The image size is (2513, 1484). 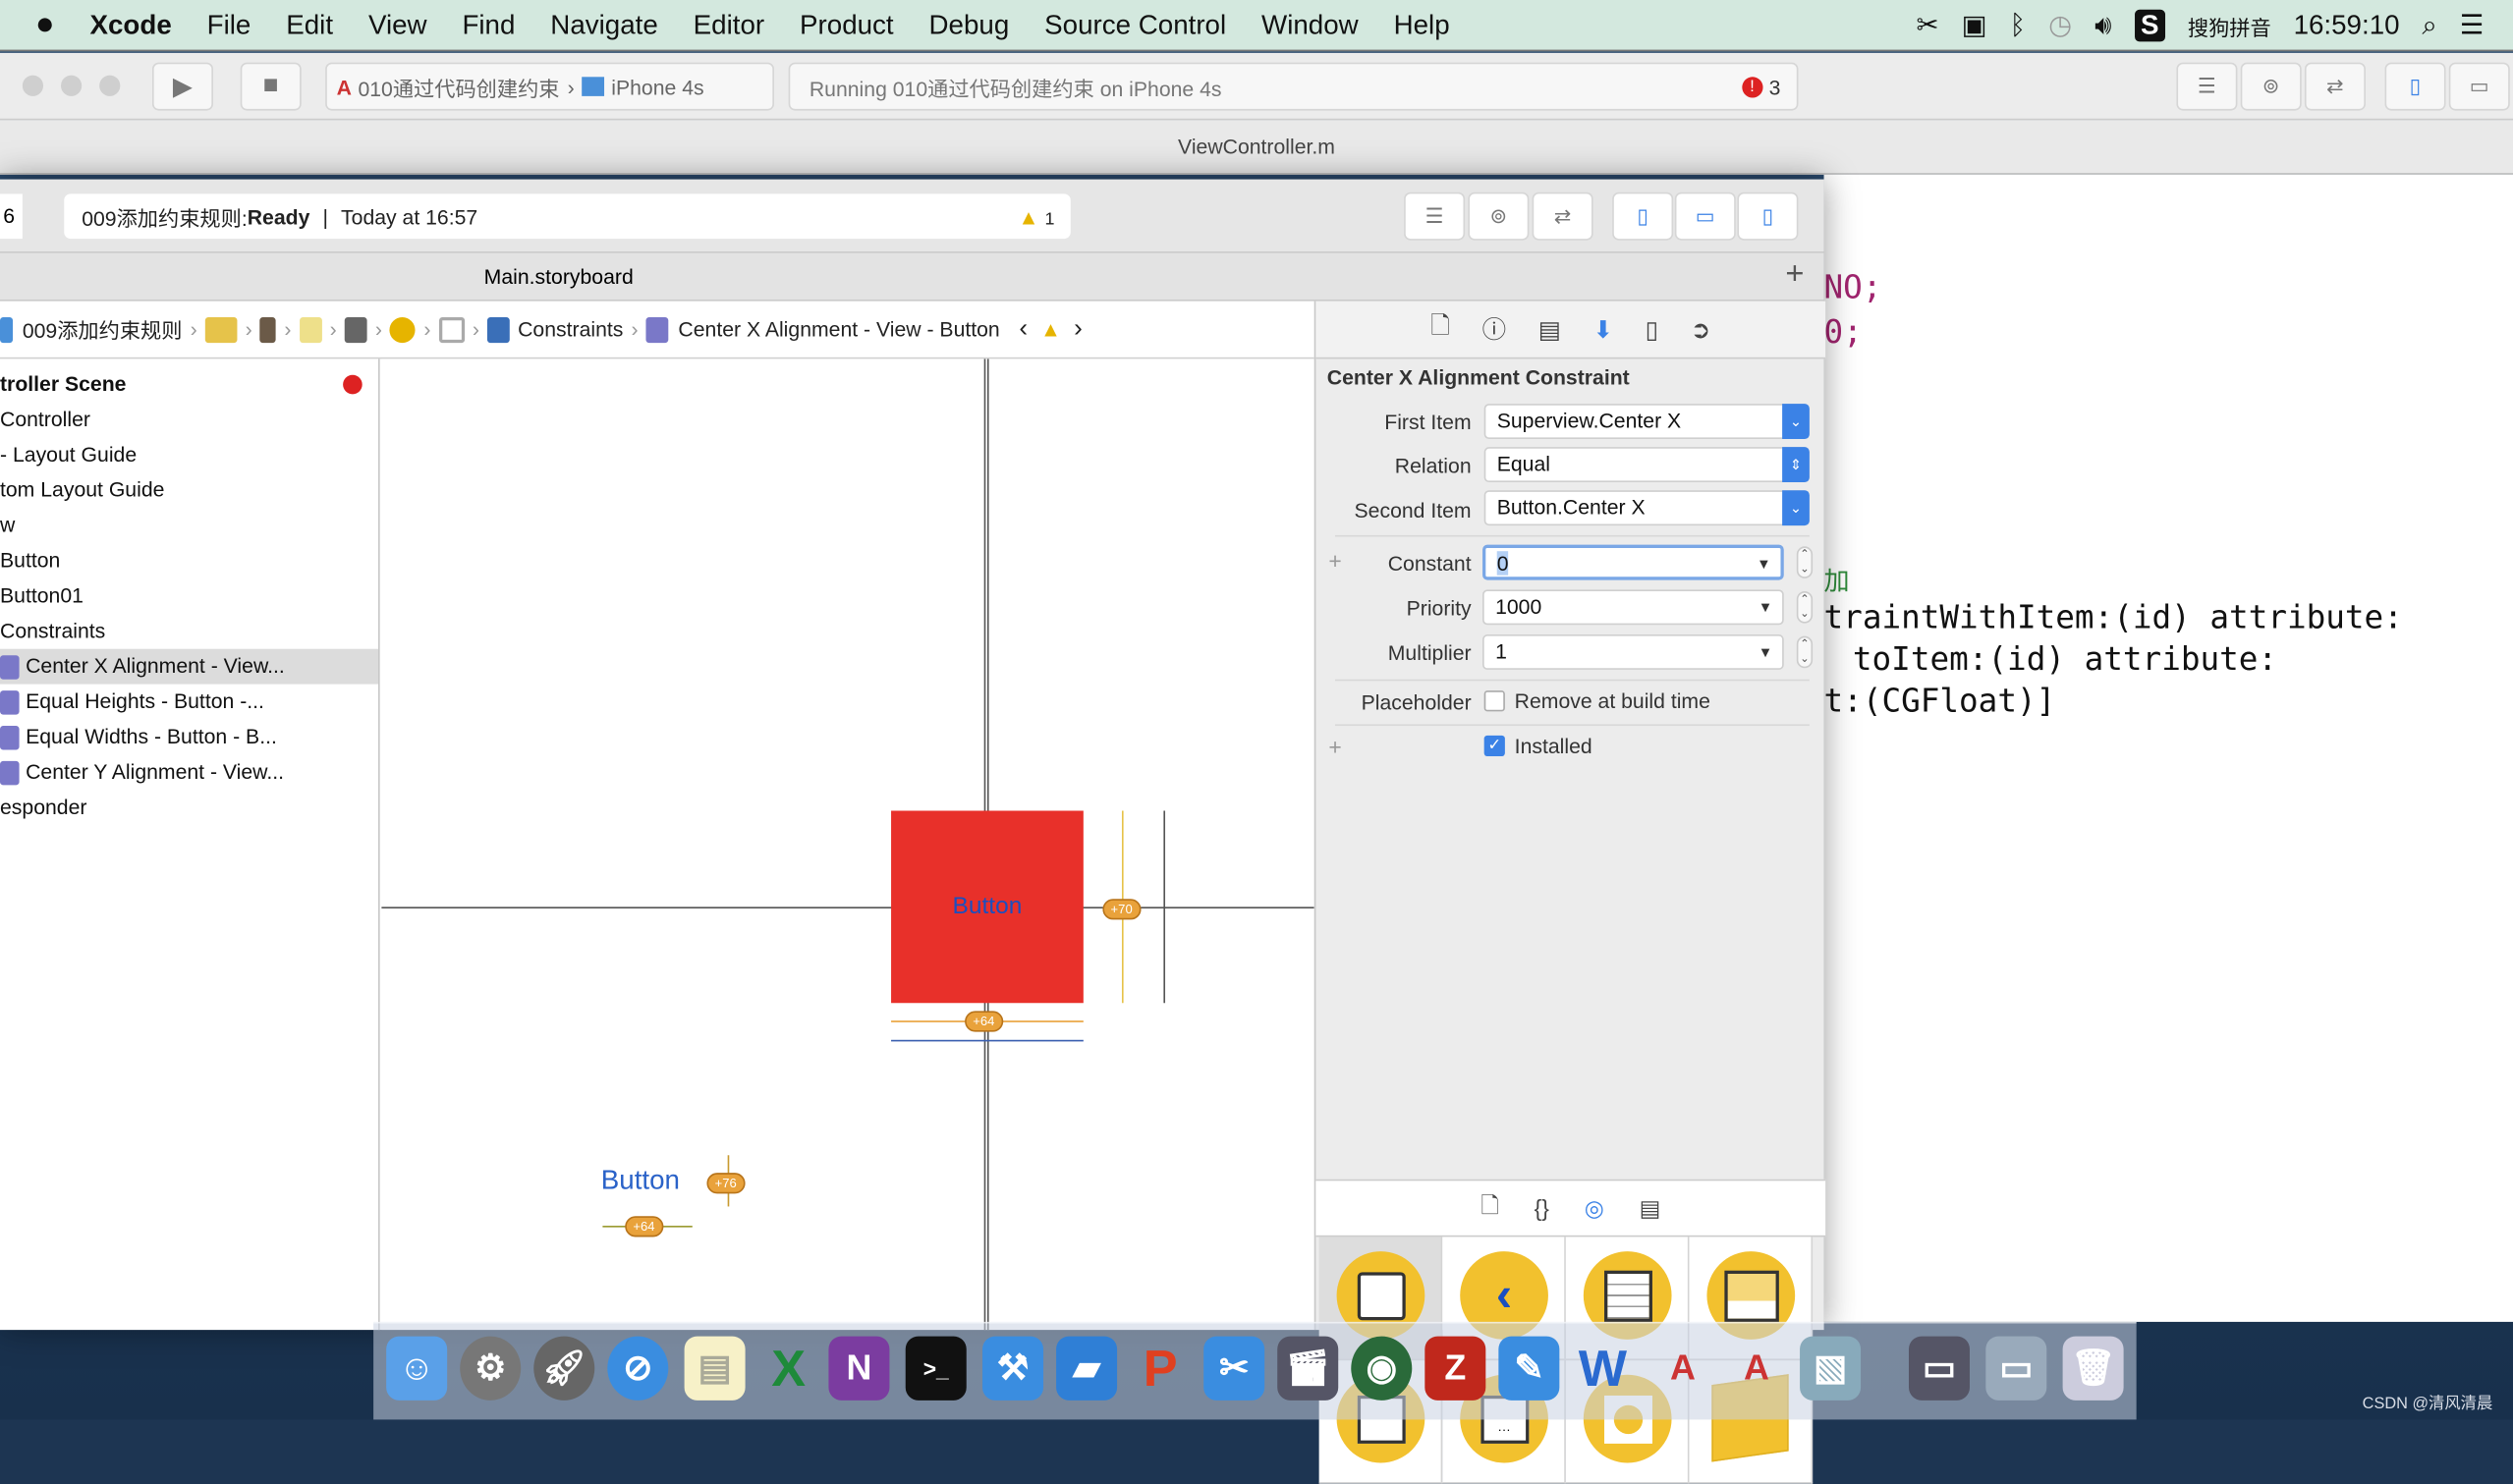 I want to click on standard-editor-button: ☰, so click(x=1435, y=216).